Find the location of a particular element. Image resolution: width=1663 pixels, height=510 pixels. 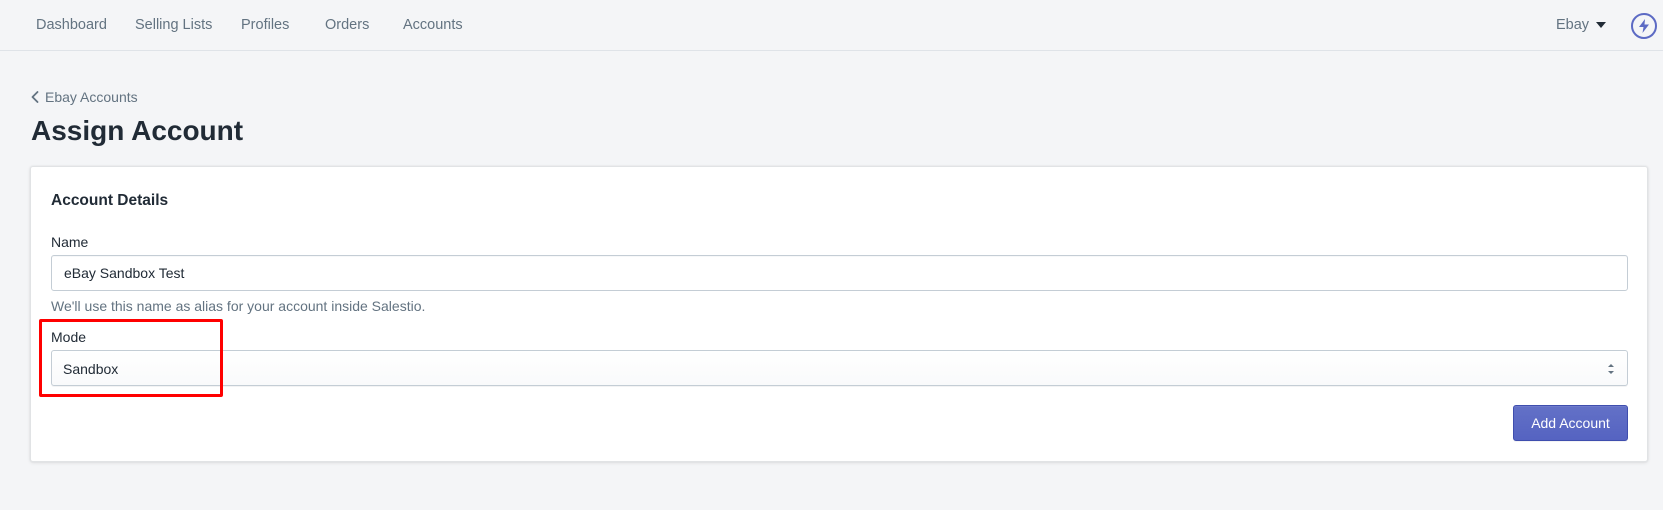

mode-field-label: Mode is located at coordinates (69, 337).